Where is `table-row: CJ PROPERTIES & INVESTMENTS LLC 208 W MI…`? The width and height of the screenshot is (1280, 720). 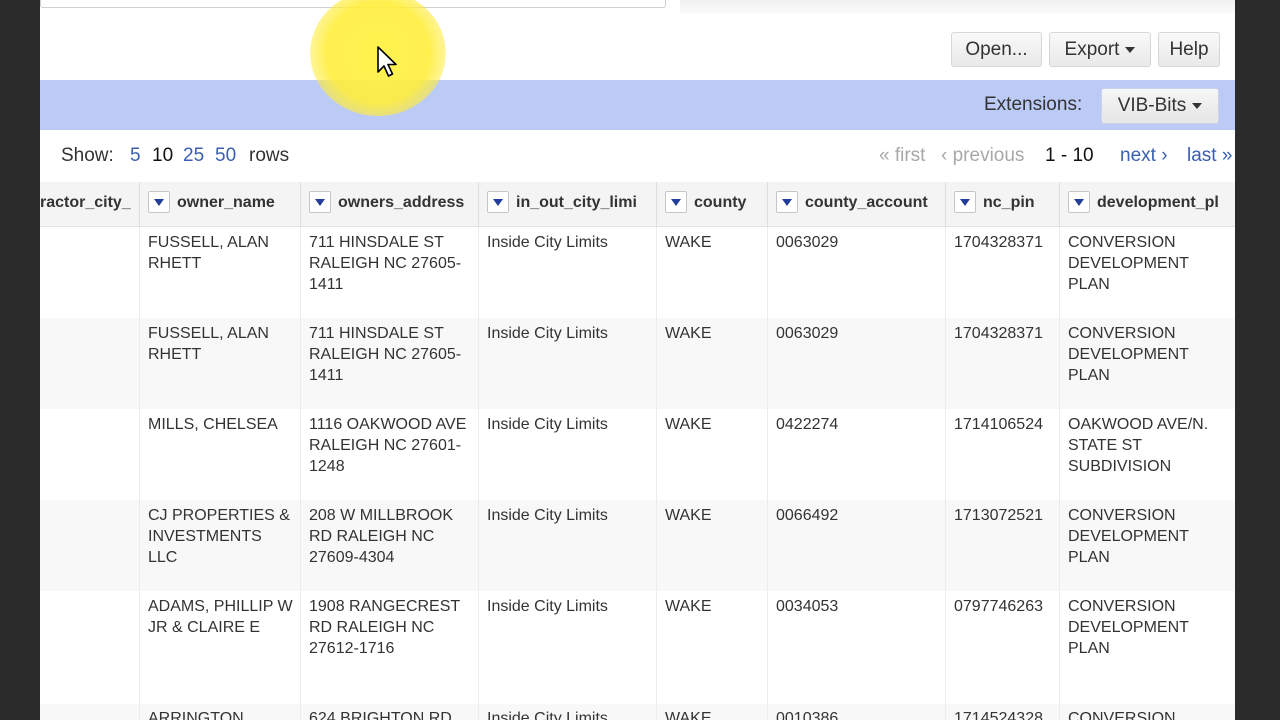 table-row: CJ PROPERTIES & INVESTMENTS LLC 208 W MI… is located at coordinates (637, 546).